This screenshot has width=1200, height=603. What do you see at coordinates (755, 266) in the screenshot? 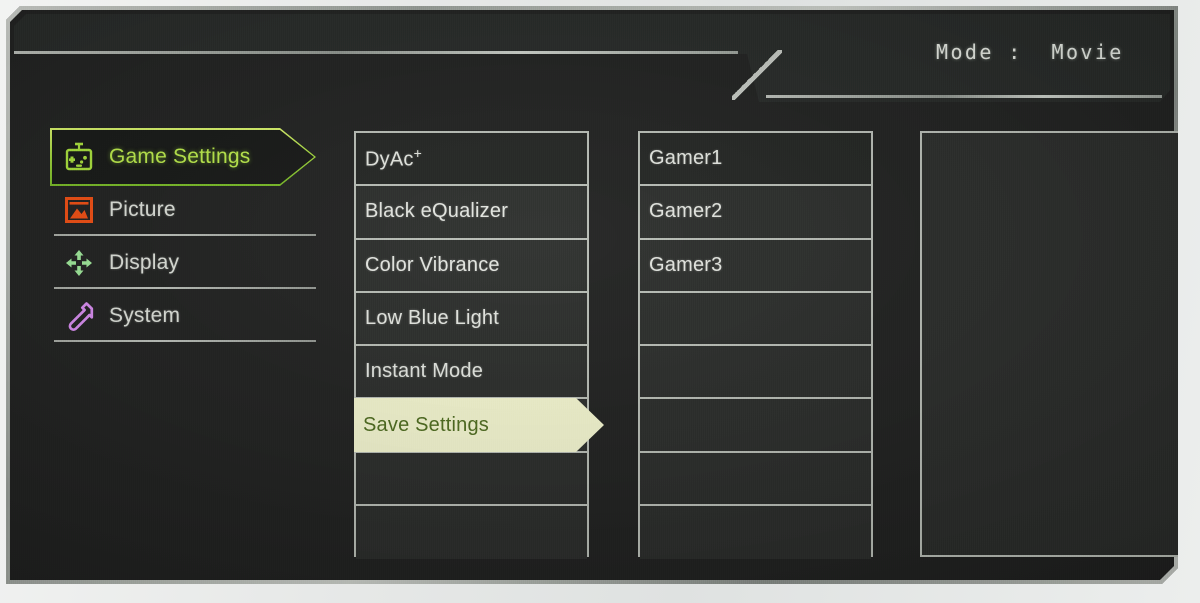
I see `slot-row-gamer3: Gamer3` at bounding box center [755, 266].